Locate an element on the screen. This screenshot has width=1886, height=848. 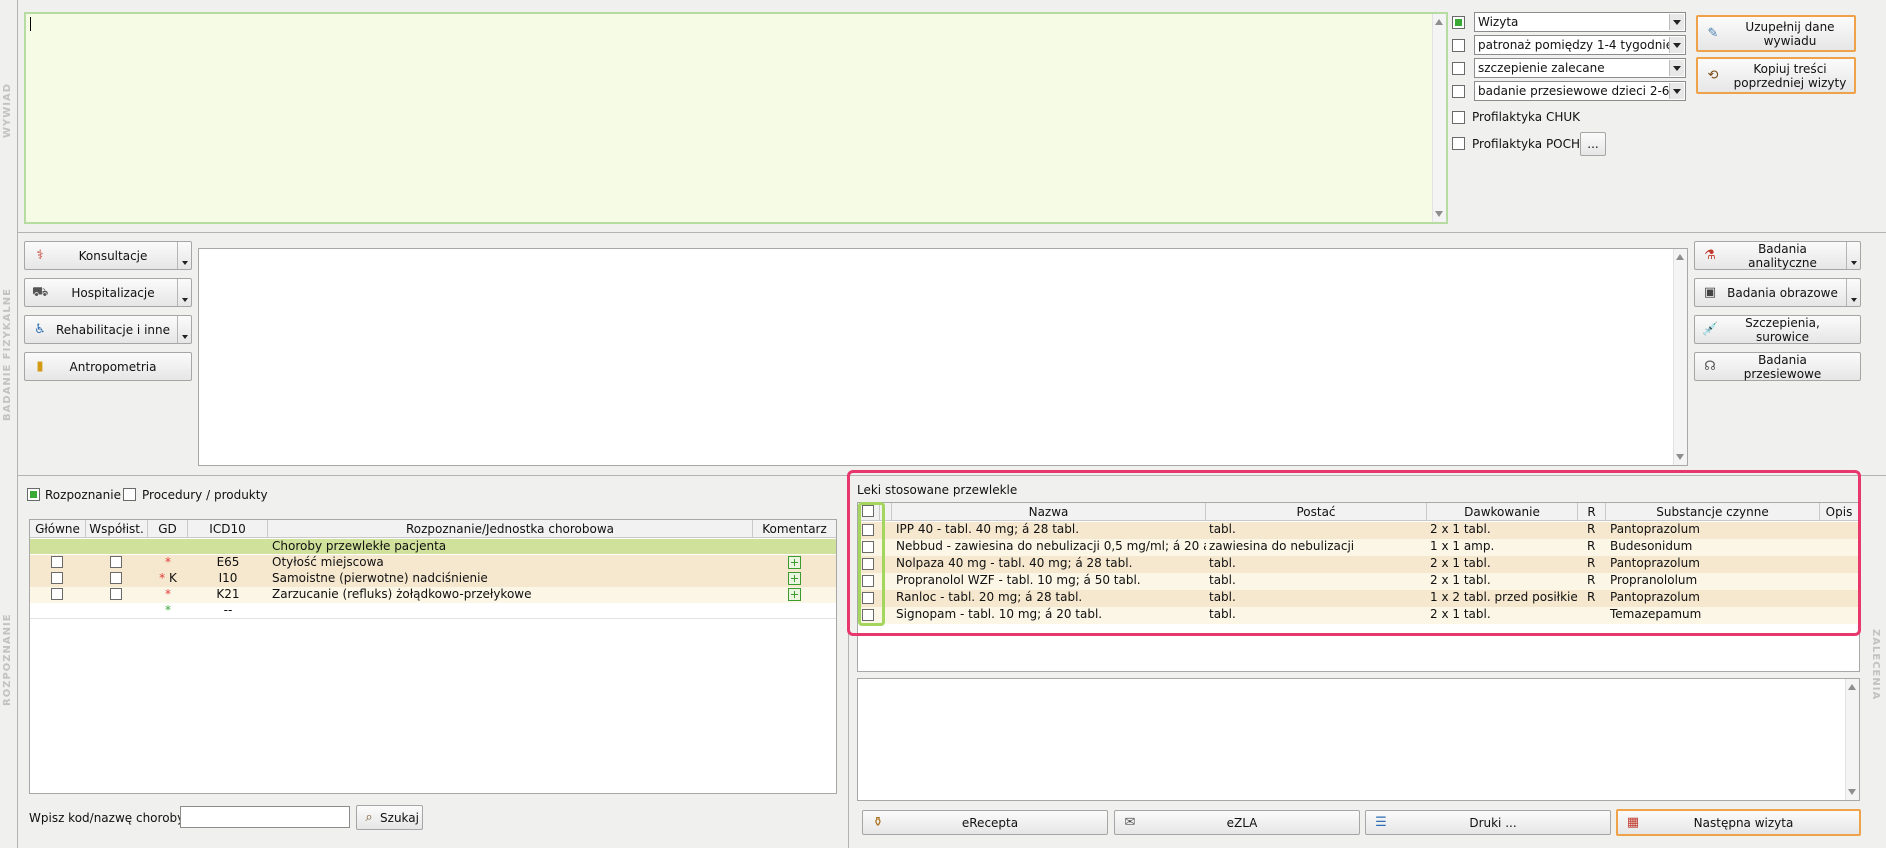
group-row: Choroby przewlekłe pacjenta is located at coordinates (433, 546).